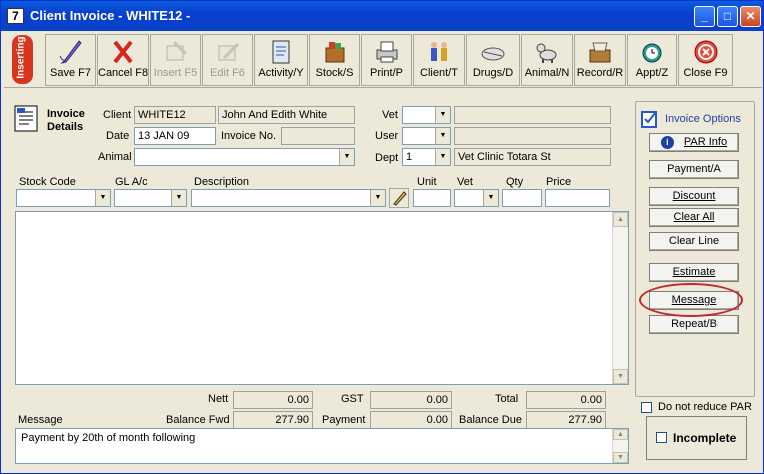  I want to click on user-select: ▼, so click(426, 136).